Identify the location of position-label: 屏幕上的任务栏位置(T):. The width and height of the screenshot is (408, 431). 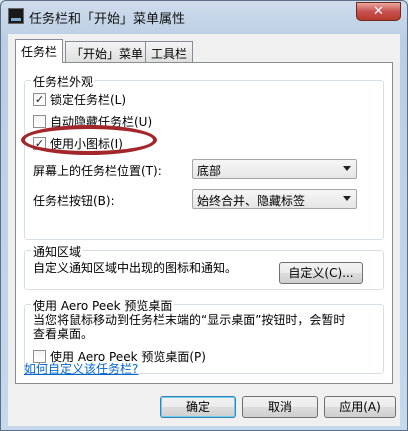
(97, 171).